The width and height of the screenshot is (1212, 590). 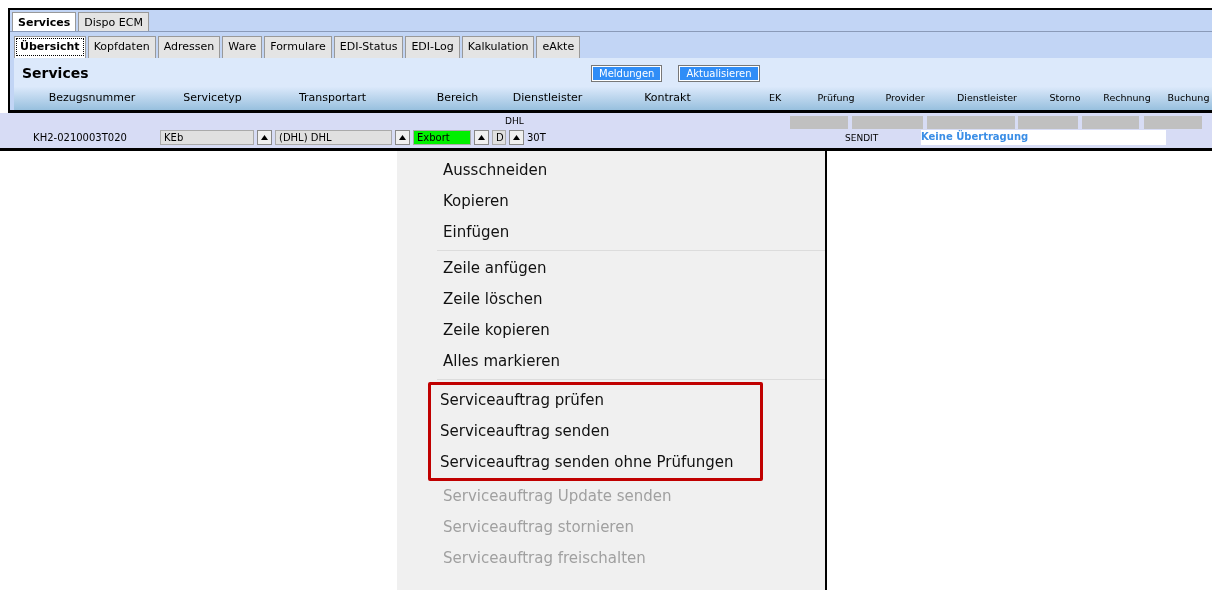 I want to click on column-header: Storno, so click(x=1065, y=98).